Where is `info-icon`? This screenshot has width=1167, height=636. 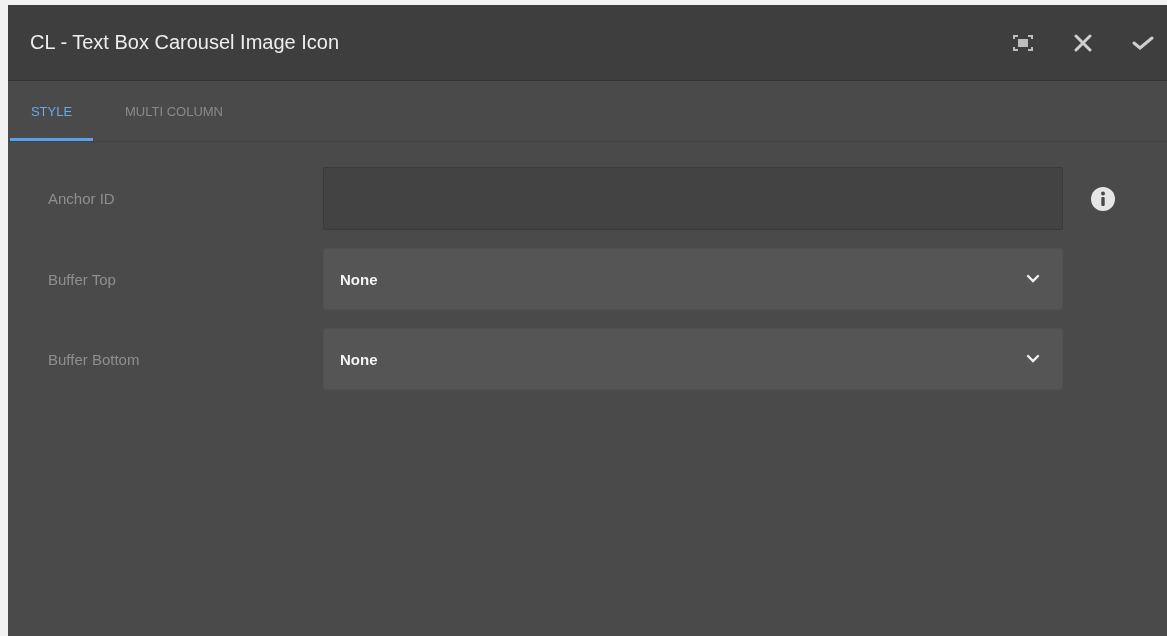
info-icon is located at coordinates (1103, 198).